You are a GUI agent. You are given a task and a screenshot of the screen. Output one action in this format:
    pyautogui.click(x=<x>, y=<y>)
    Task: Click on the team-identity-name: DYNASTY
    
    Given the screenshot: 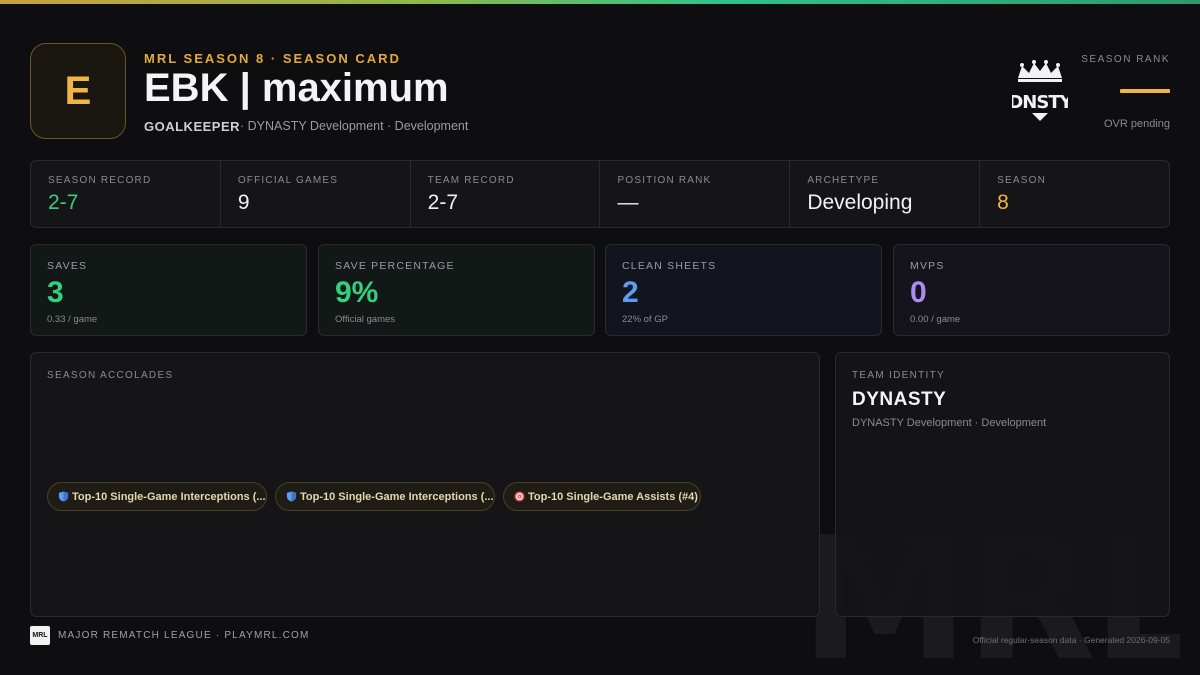 What is the action you would take?
    pyautogui.click(x=899, y=399)
    